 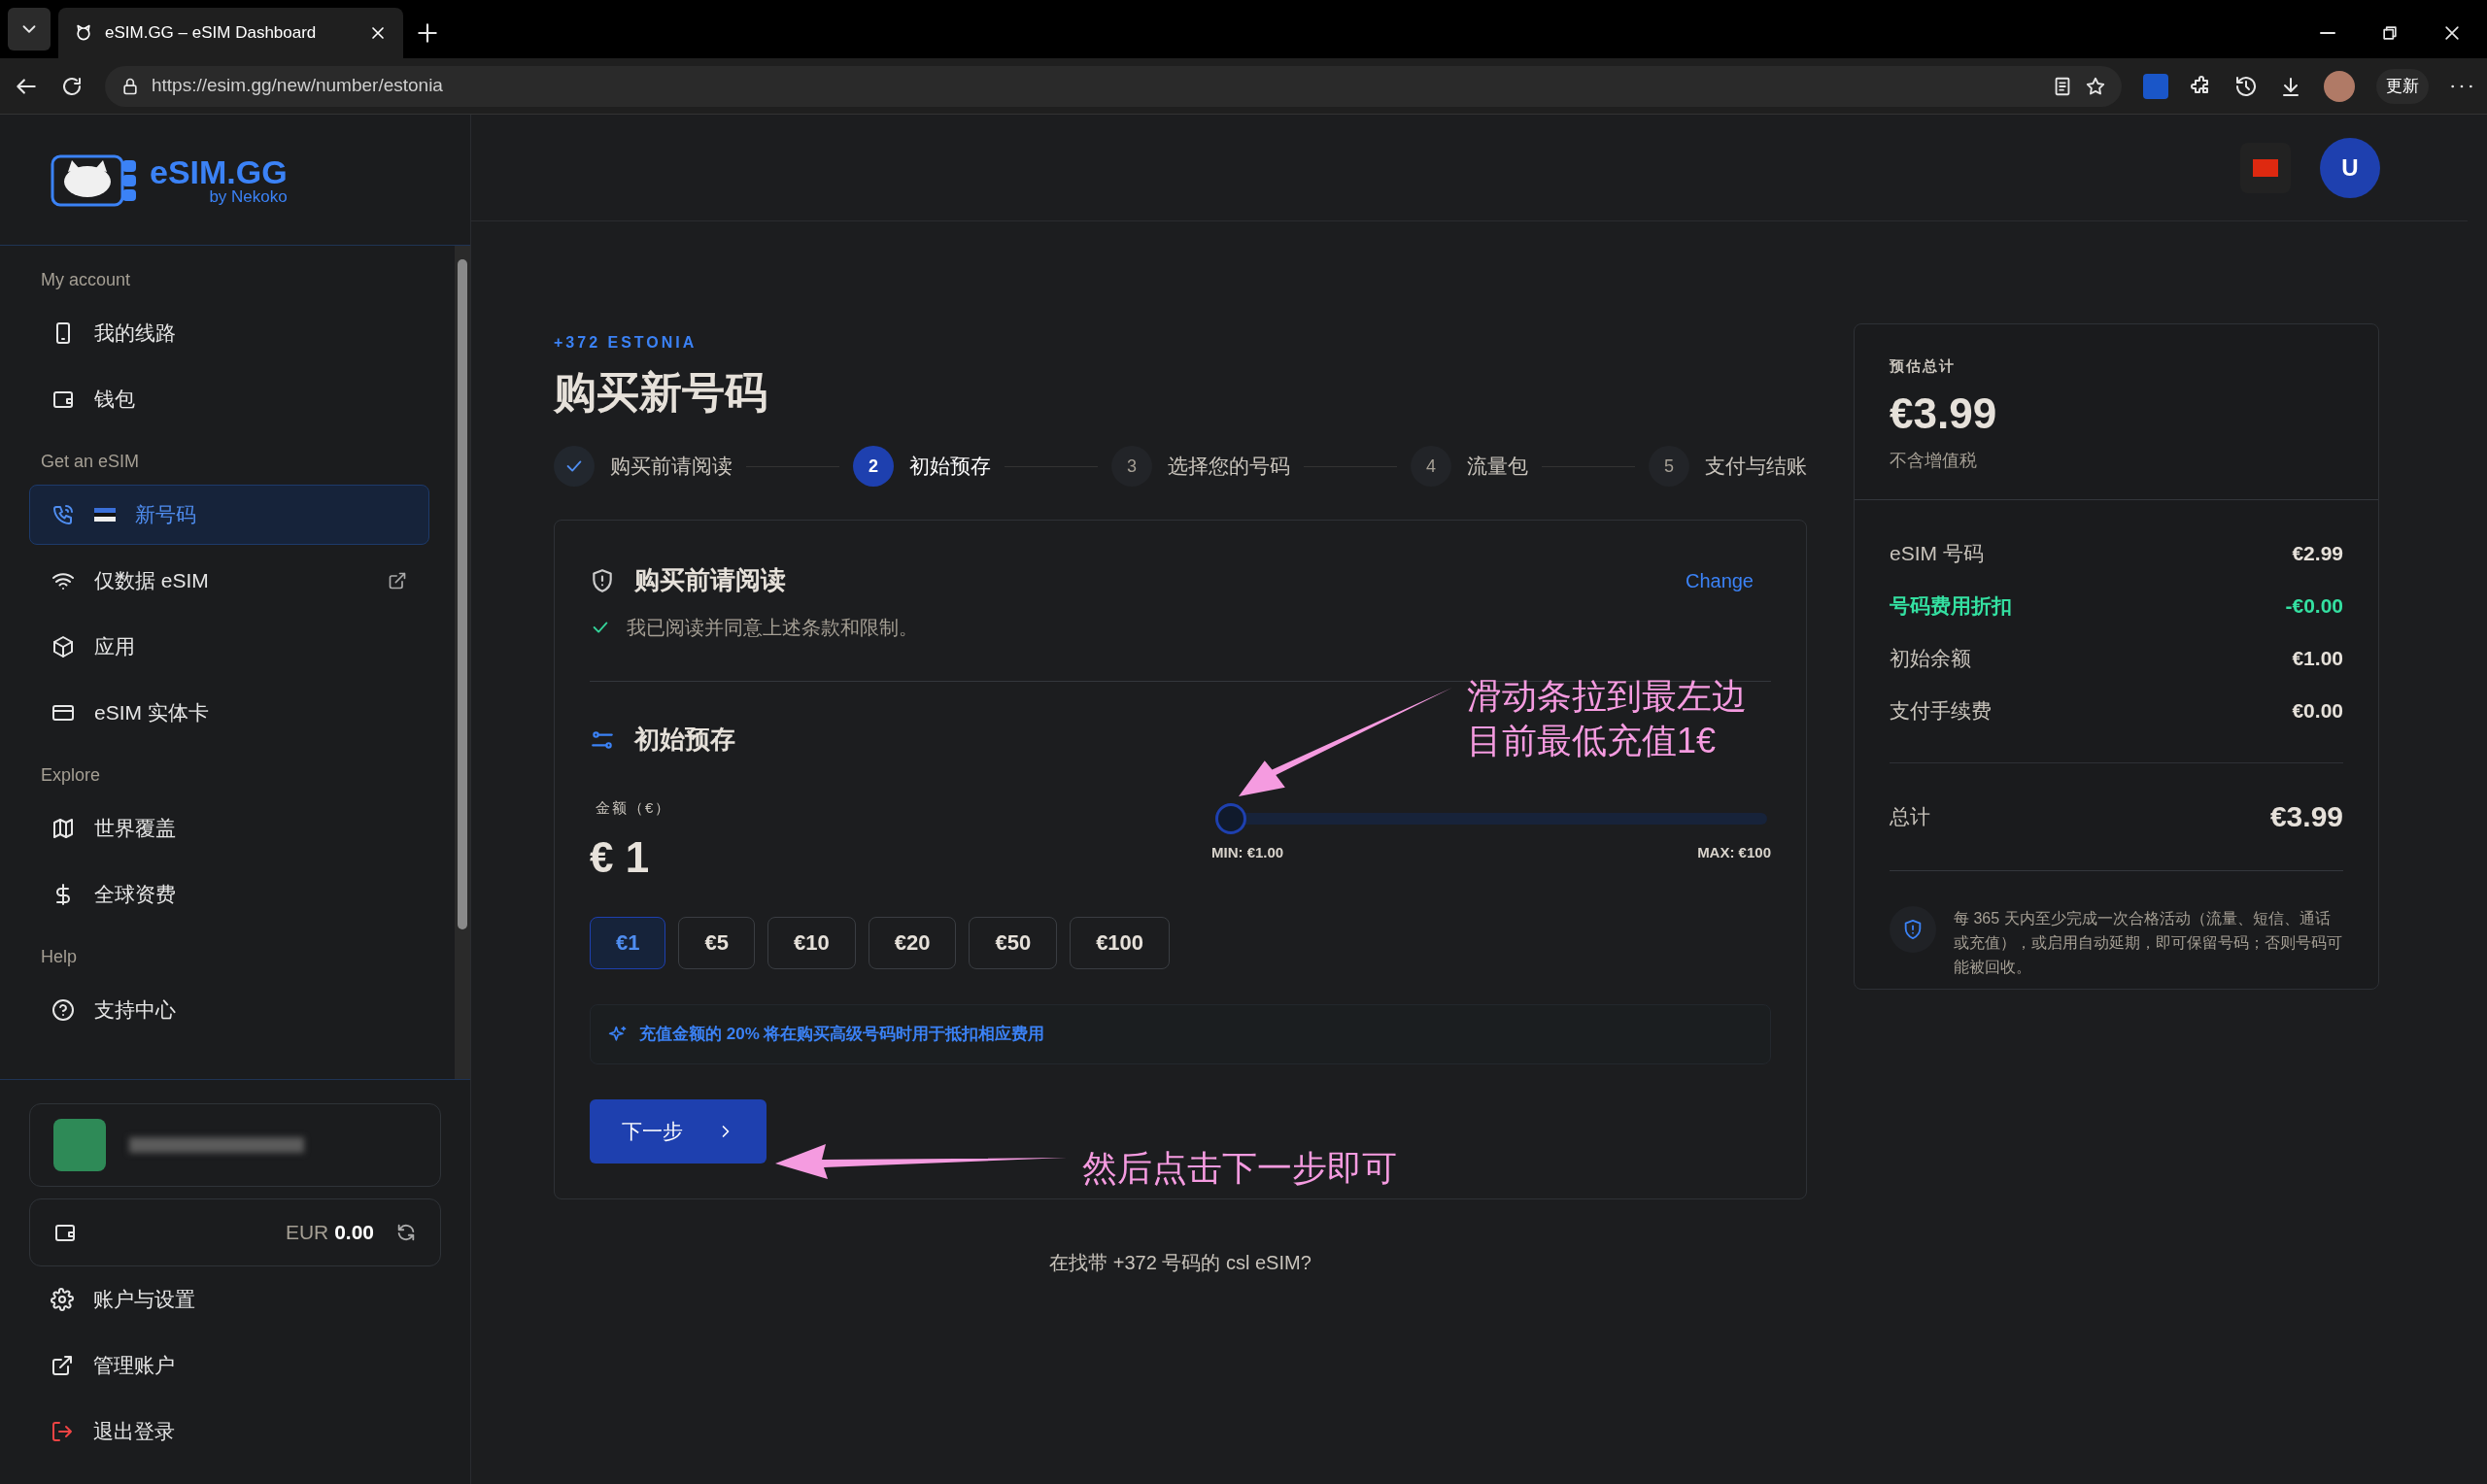 I want to click on sidebar-item: 新号码, so click(x=229, y=515).